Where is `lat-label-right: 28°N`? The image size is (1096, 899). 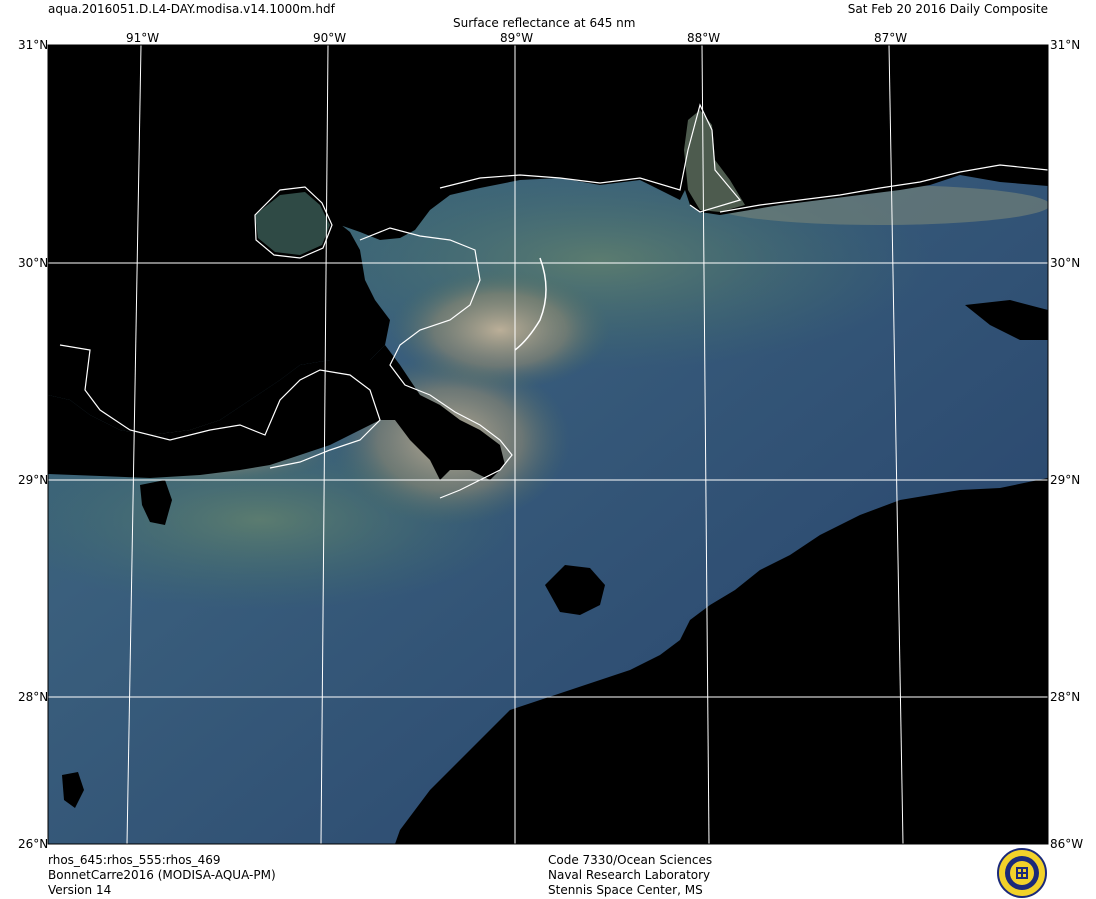 lat-label-right: 28°N is located at coordinates (1065, 697).